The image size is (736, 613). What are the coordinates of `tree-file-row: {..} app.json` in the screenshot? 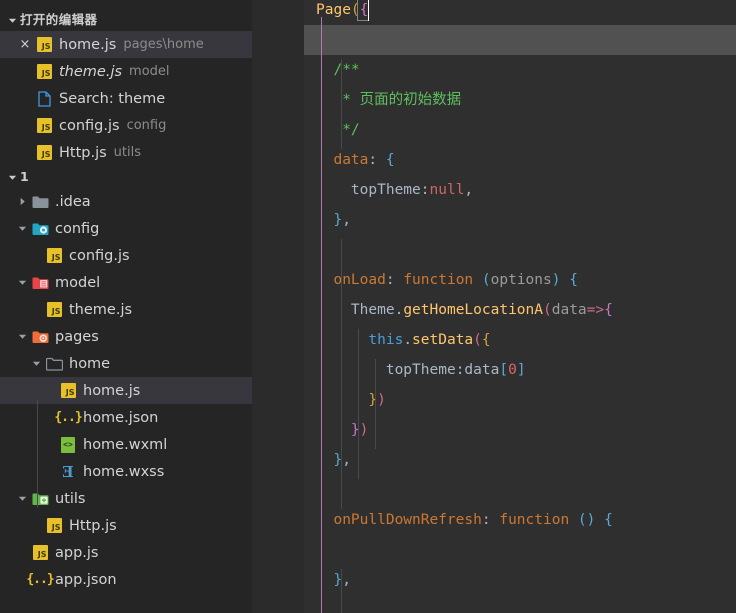 It's located at (126, 579).